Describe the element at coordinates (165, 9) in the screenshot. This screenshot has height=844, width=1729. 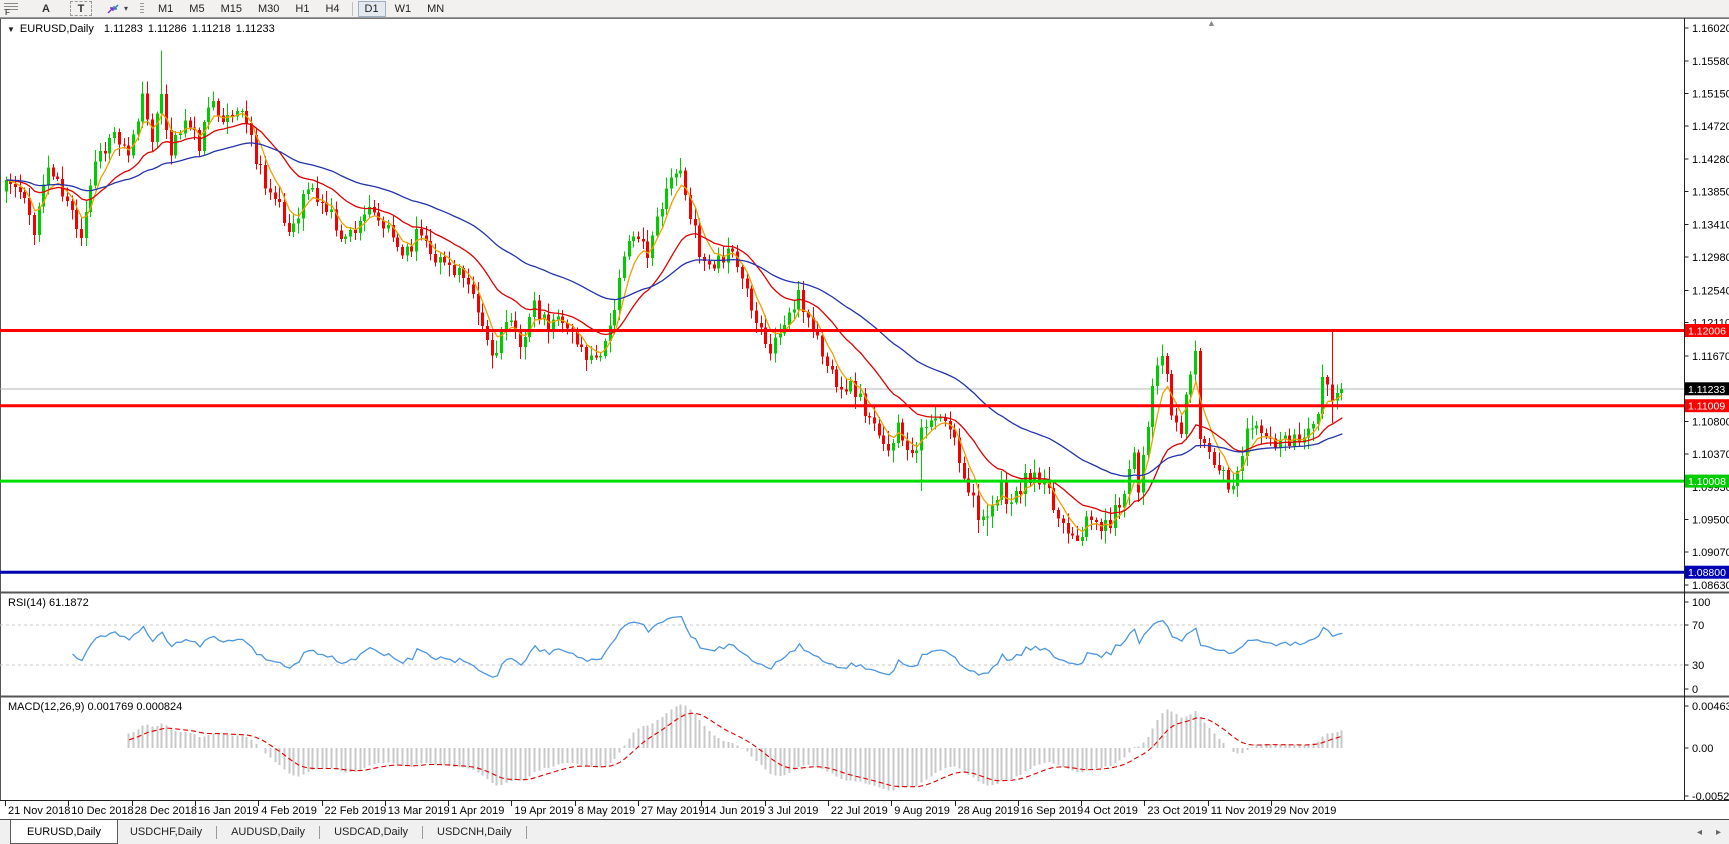
I see `timeframe-button-m1: M1` at that location.